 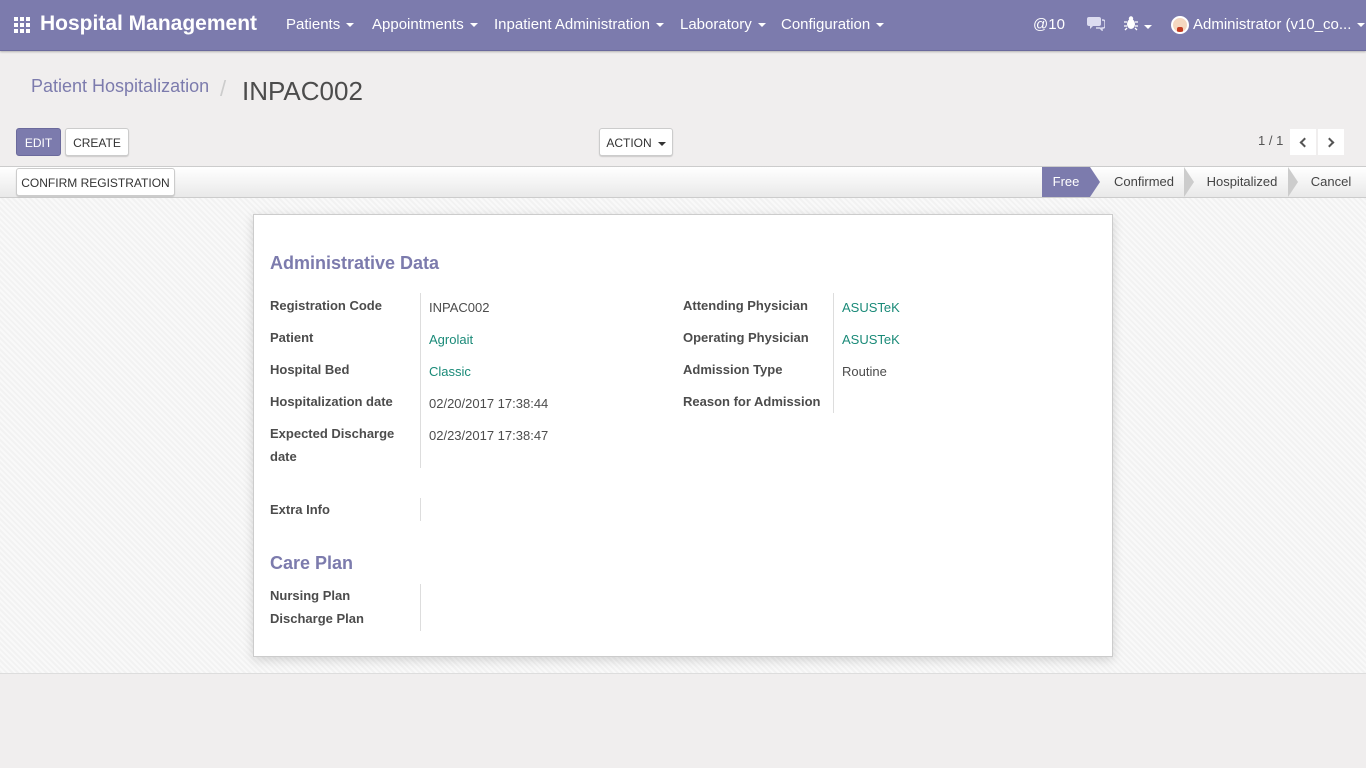 What do you see at coordinates (1242, 182) in the screenshot?
I see `status-step-hospitalized: Hospitalized` at bounding box center [1242, 182].